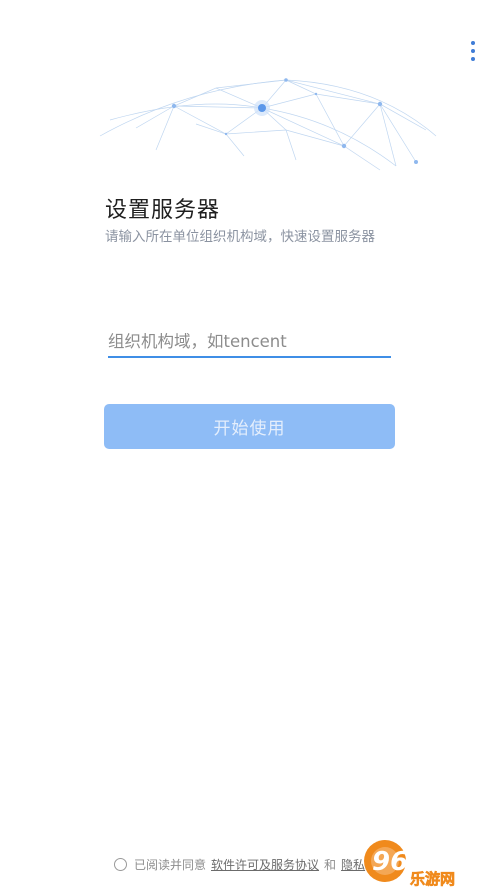 Image resolution: width=499 pixels, height=887 pixels. What do you see at coordinates (265, 864) in the screenshot?
I see `license-agreement-link: 软件许可及服务协议` at bounding box center [265, 864].